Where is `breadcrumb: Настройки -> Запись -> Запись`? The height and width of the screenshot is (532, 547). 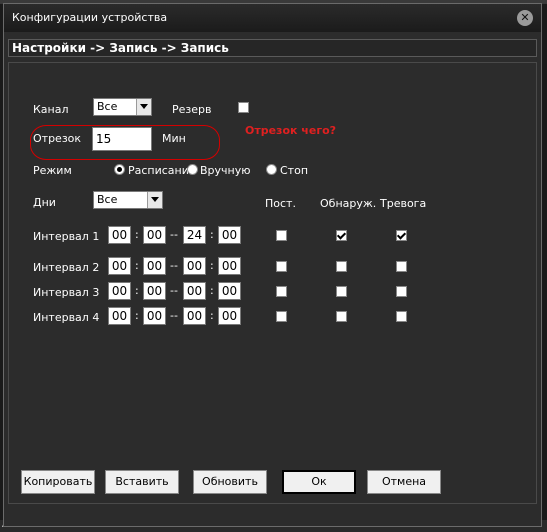 breadcrumb: Настройки -> Запись -> Запись is located at coordinates (120, 48).